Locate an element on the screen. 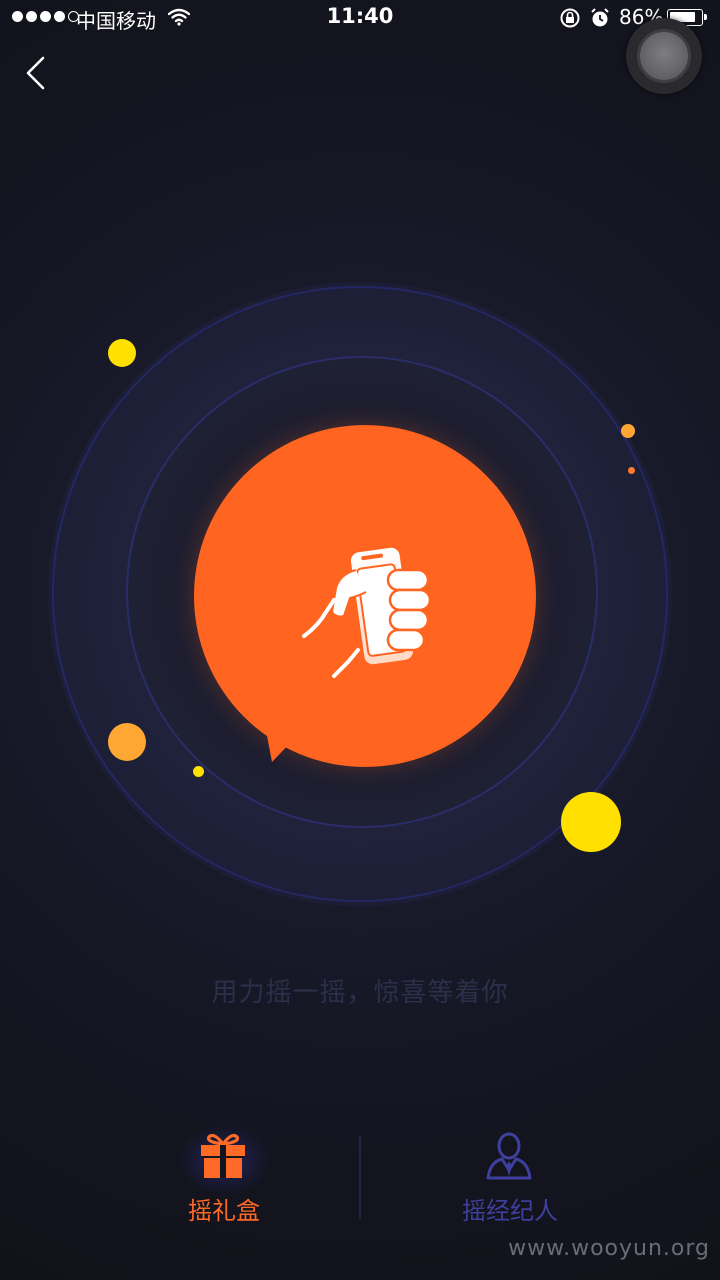  hand-holding-phone-icon is located at coordinates (367, 611).